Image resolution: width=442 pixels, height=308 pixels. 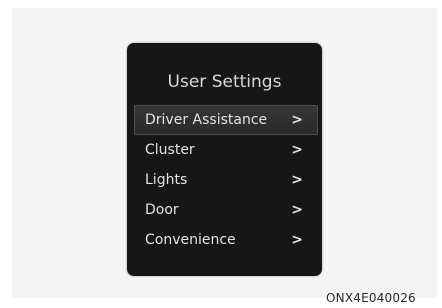 What do you see at coordinates (371, 298) in the screenshot?
I see `figure-code: ONX4E040026` at bounding box center [371, 298].